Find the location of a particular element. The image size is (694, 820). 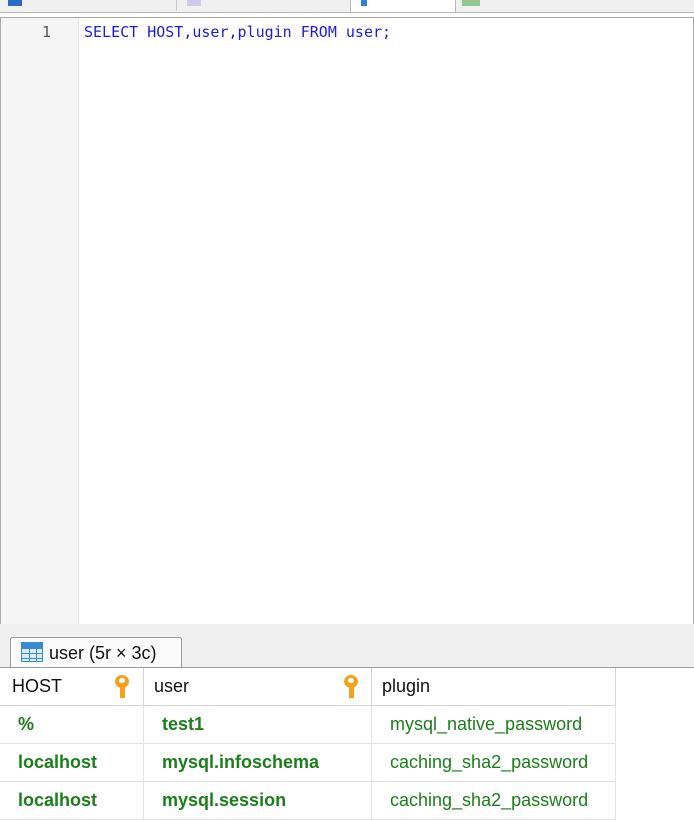

column-header-label: HOST is located at coordinates (37, 686).